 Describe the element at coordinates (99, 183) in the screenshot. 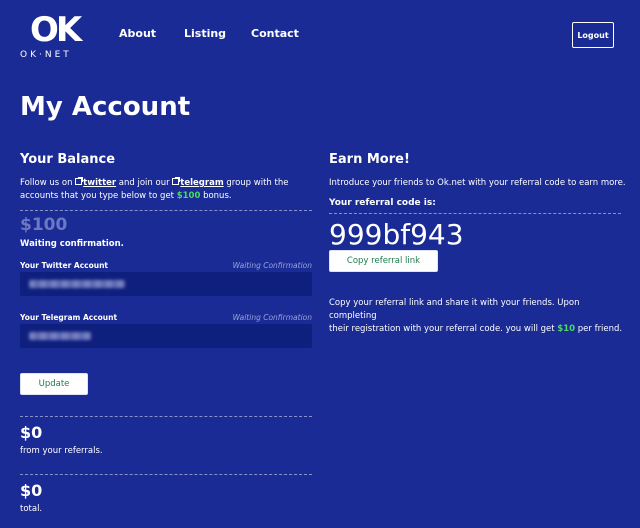

I see `twitter-link: twitter` at that location.